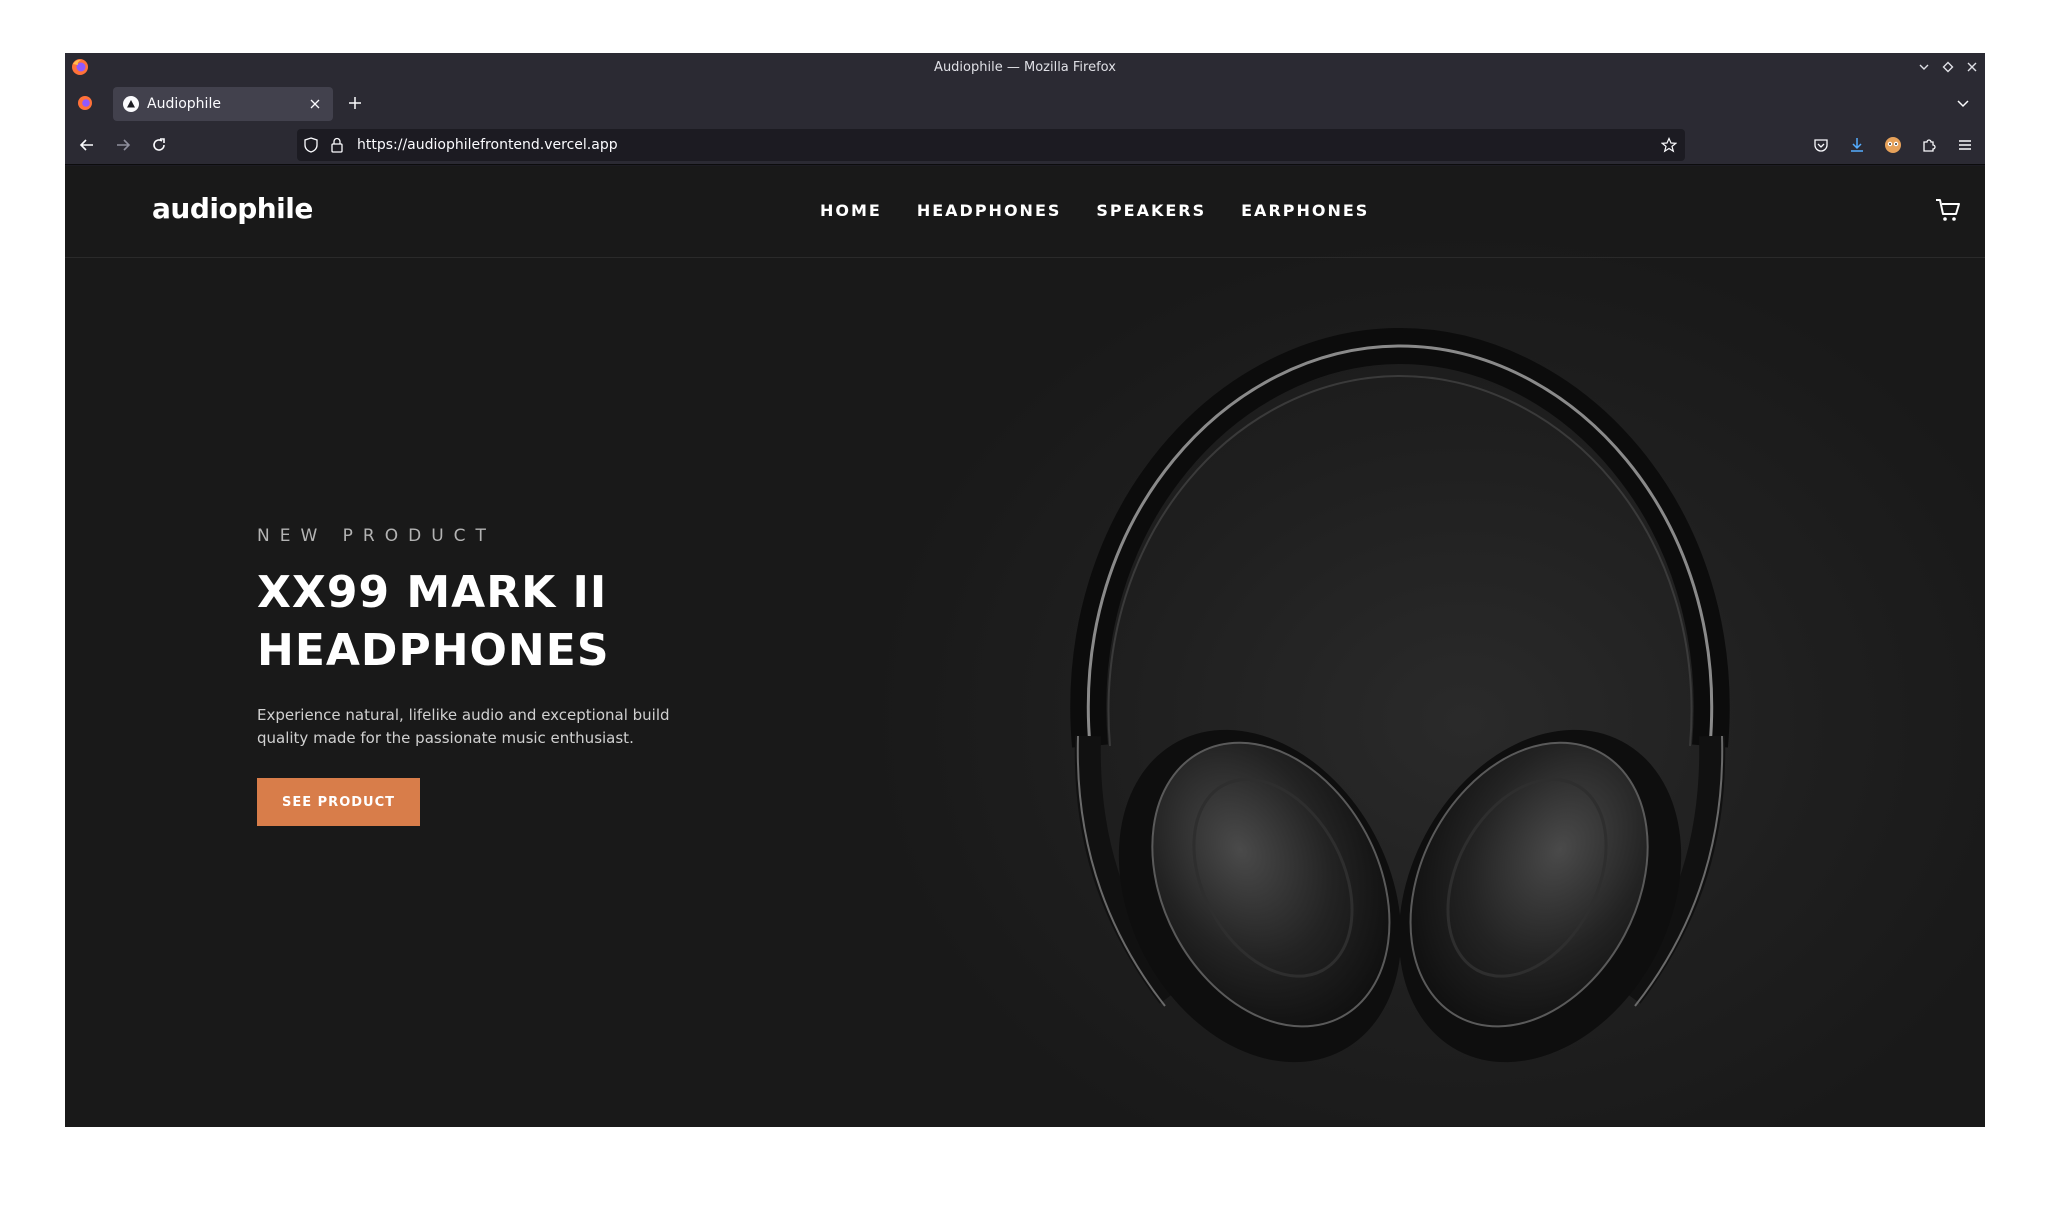 The image size is (2050, 1210). Describe the element at coordinates (376, 536) in the screenshot. I see `hero-overline: NEW PRODUCT` at that location.